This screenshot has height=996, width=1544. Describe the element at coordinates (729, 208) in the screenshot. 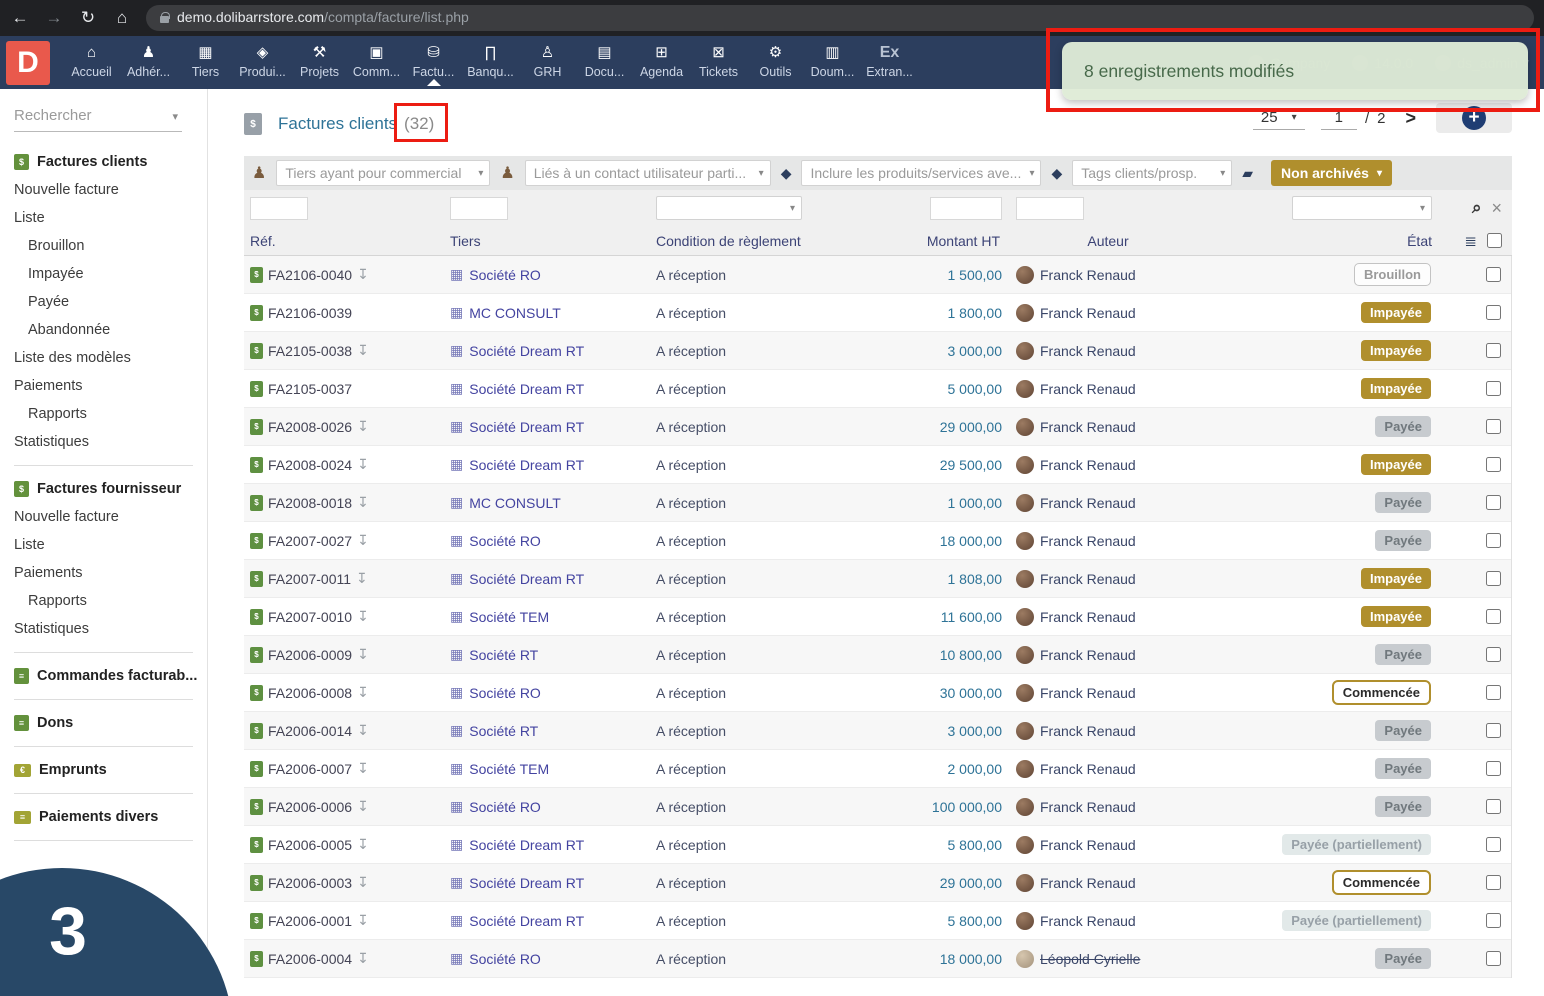

I see `payment-condition-select` at that location.